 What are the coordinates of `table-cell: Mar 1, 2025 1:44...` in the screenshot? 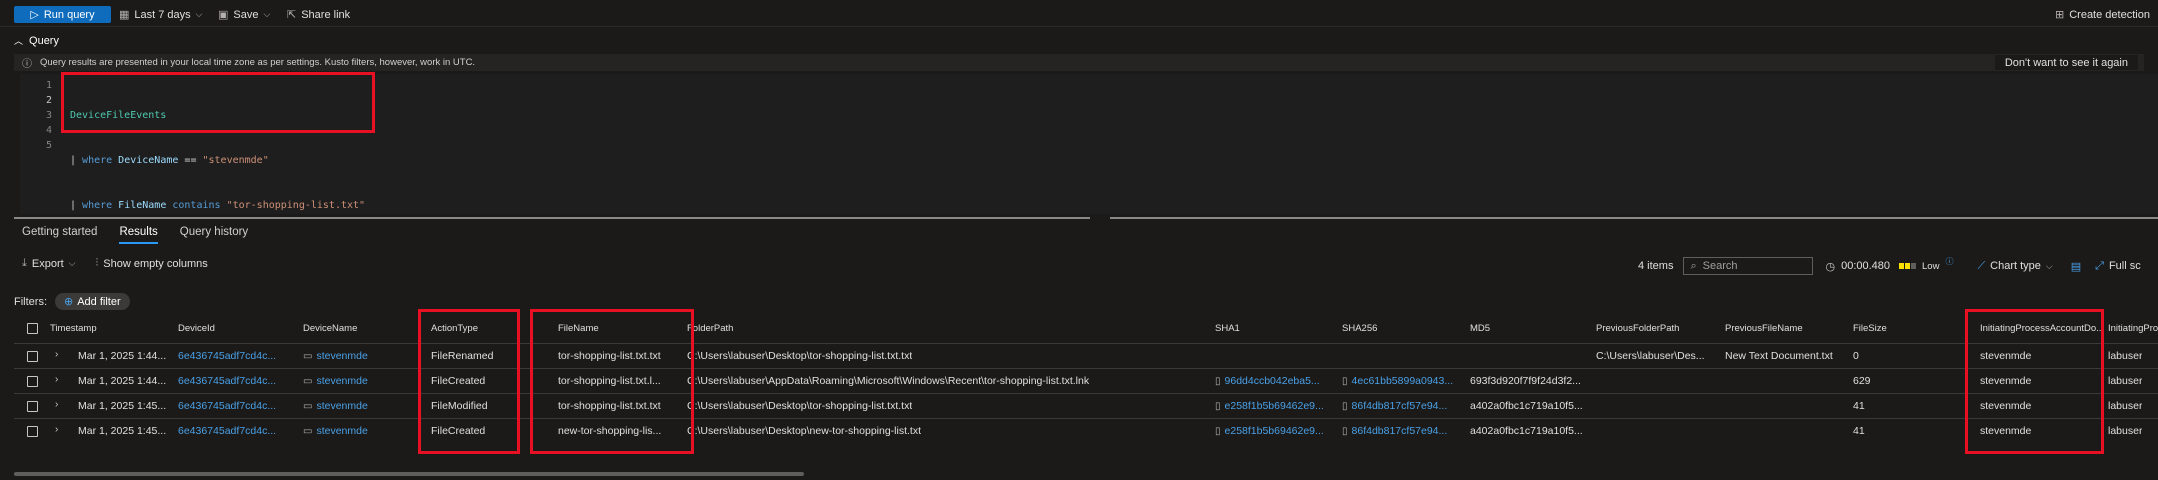 It's located at (122, 381).